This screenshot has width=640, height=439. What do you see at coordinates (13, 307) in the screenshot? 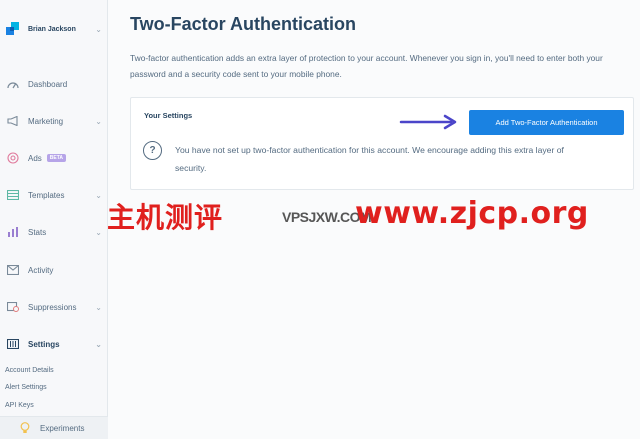
I see `blocked-mail-icon` at bounding box center [13, 307].